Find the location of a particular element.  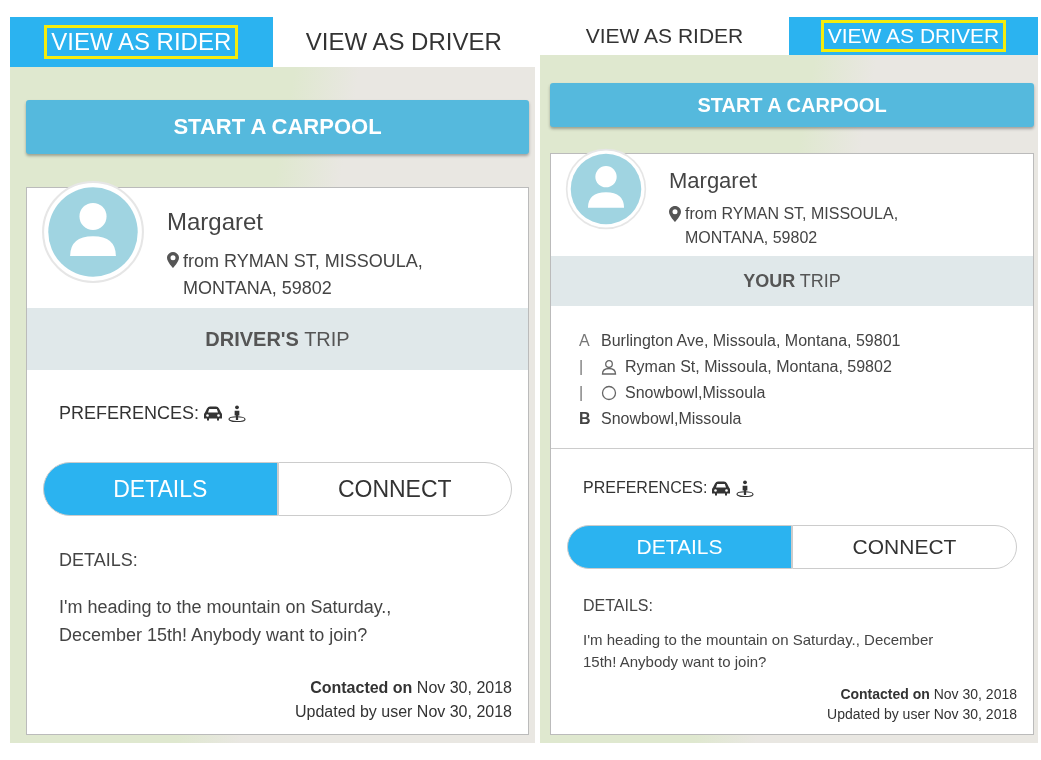

route-marker: A is located at coordinates (585, 341).